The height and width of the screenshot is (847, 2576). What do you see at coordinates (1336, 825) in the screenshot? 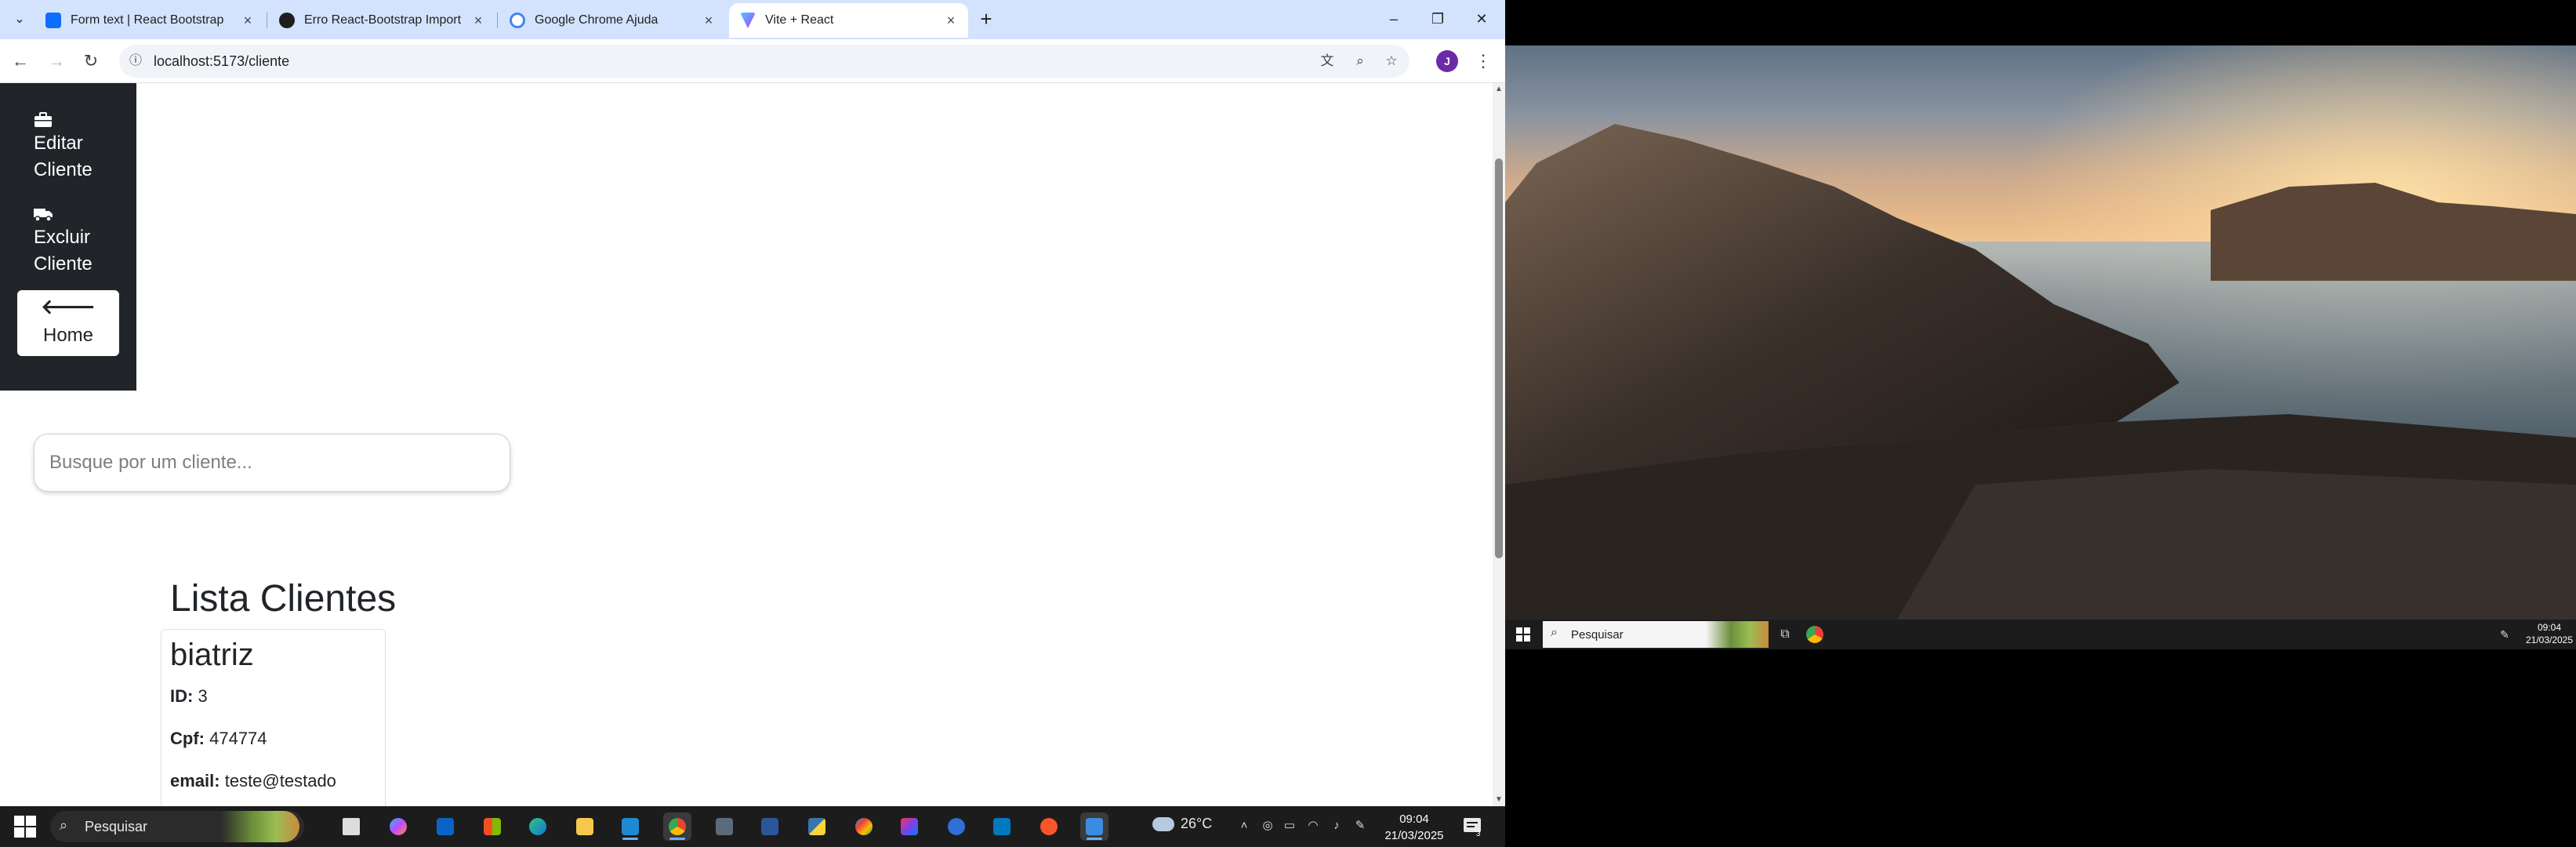
I see `volume-icon: ♪` at bounding box center [1336, 825].